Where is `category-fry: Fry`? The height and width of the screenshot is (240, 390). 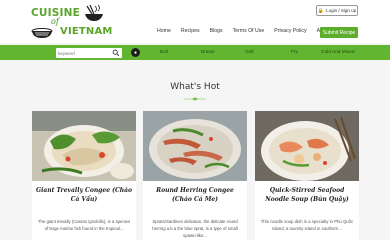
category-fry: Fry is located at coordinates (294, 52).